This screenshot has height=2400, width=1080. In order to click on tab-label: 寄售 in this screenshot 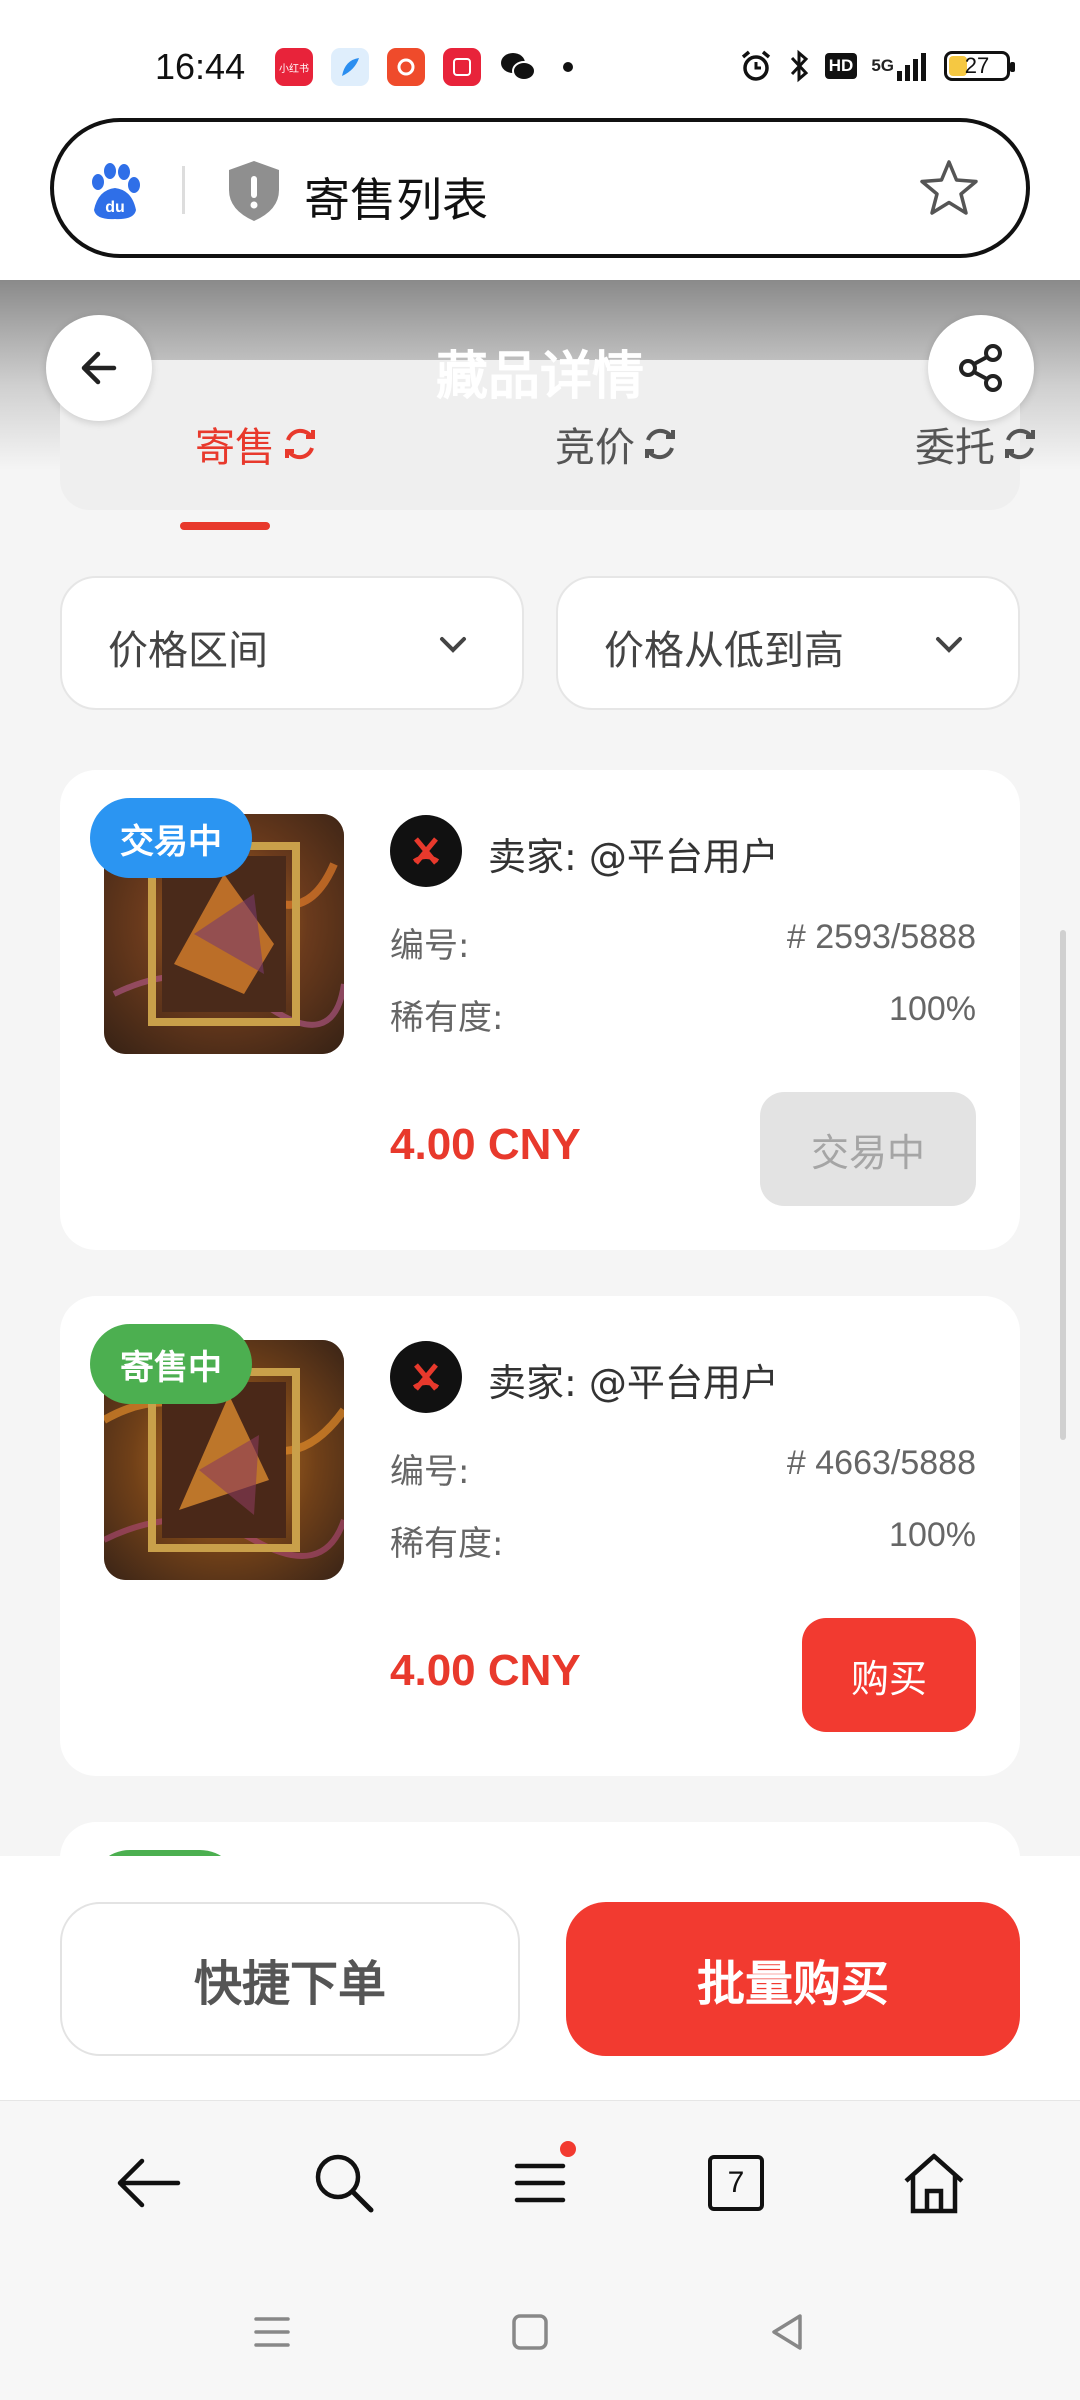, I will do `click(235, 448)`.